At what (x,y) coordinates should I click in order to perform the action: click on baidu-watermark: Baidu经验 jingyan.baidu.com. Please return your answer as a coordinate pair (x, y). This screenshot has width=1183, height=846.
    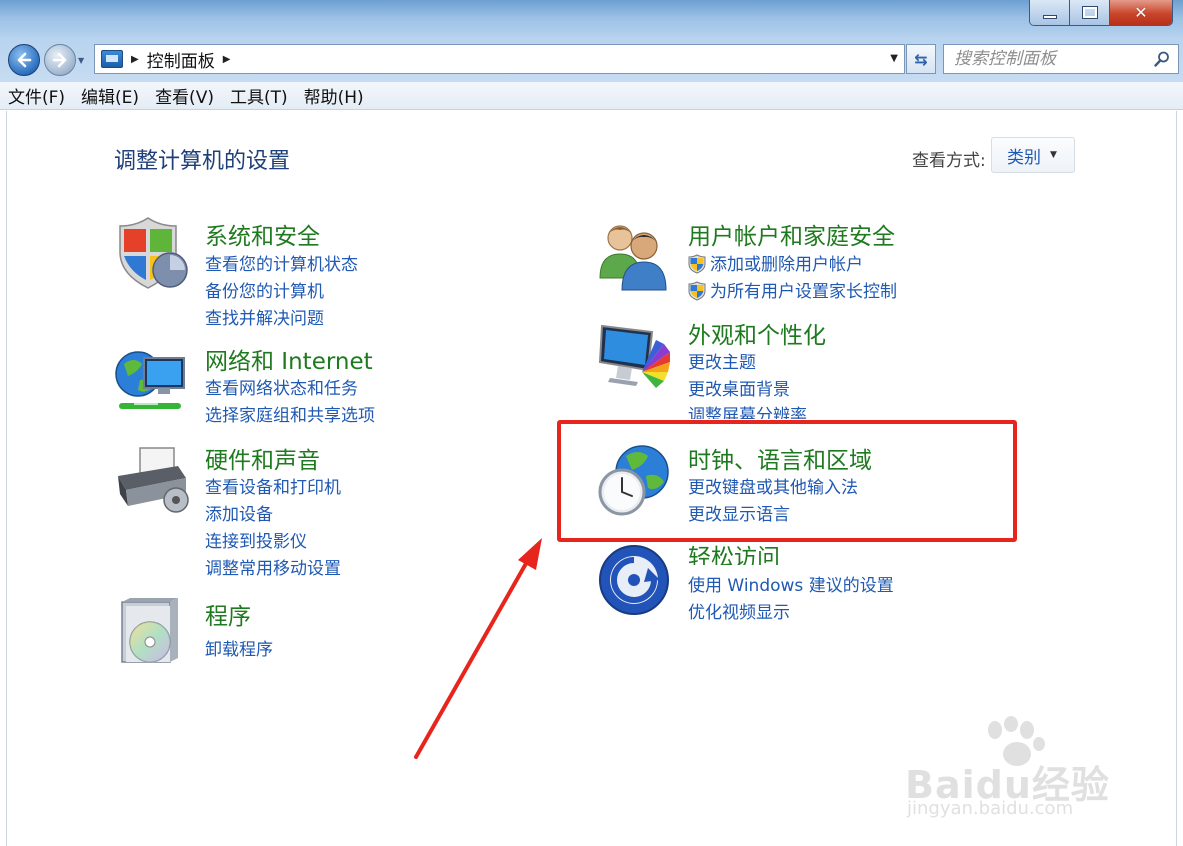
    Looking at the image, I should click on (1025, 771).